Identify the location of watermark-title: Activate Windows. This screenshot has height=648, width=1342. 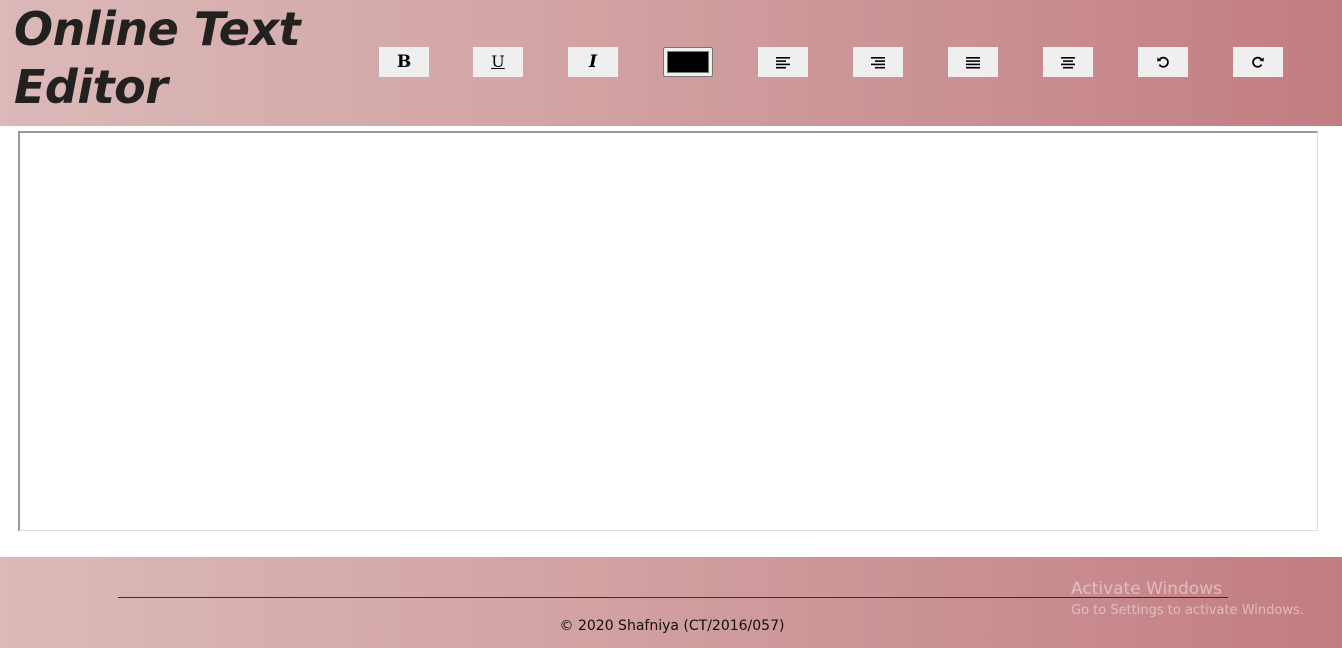
(1146, 589).